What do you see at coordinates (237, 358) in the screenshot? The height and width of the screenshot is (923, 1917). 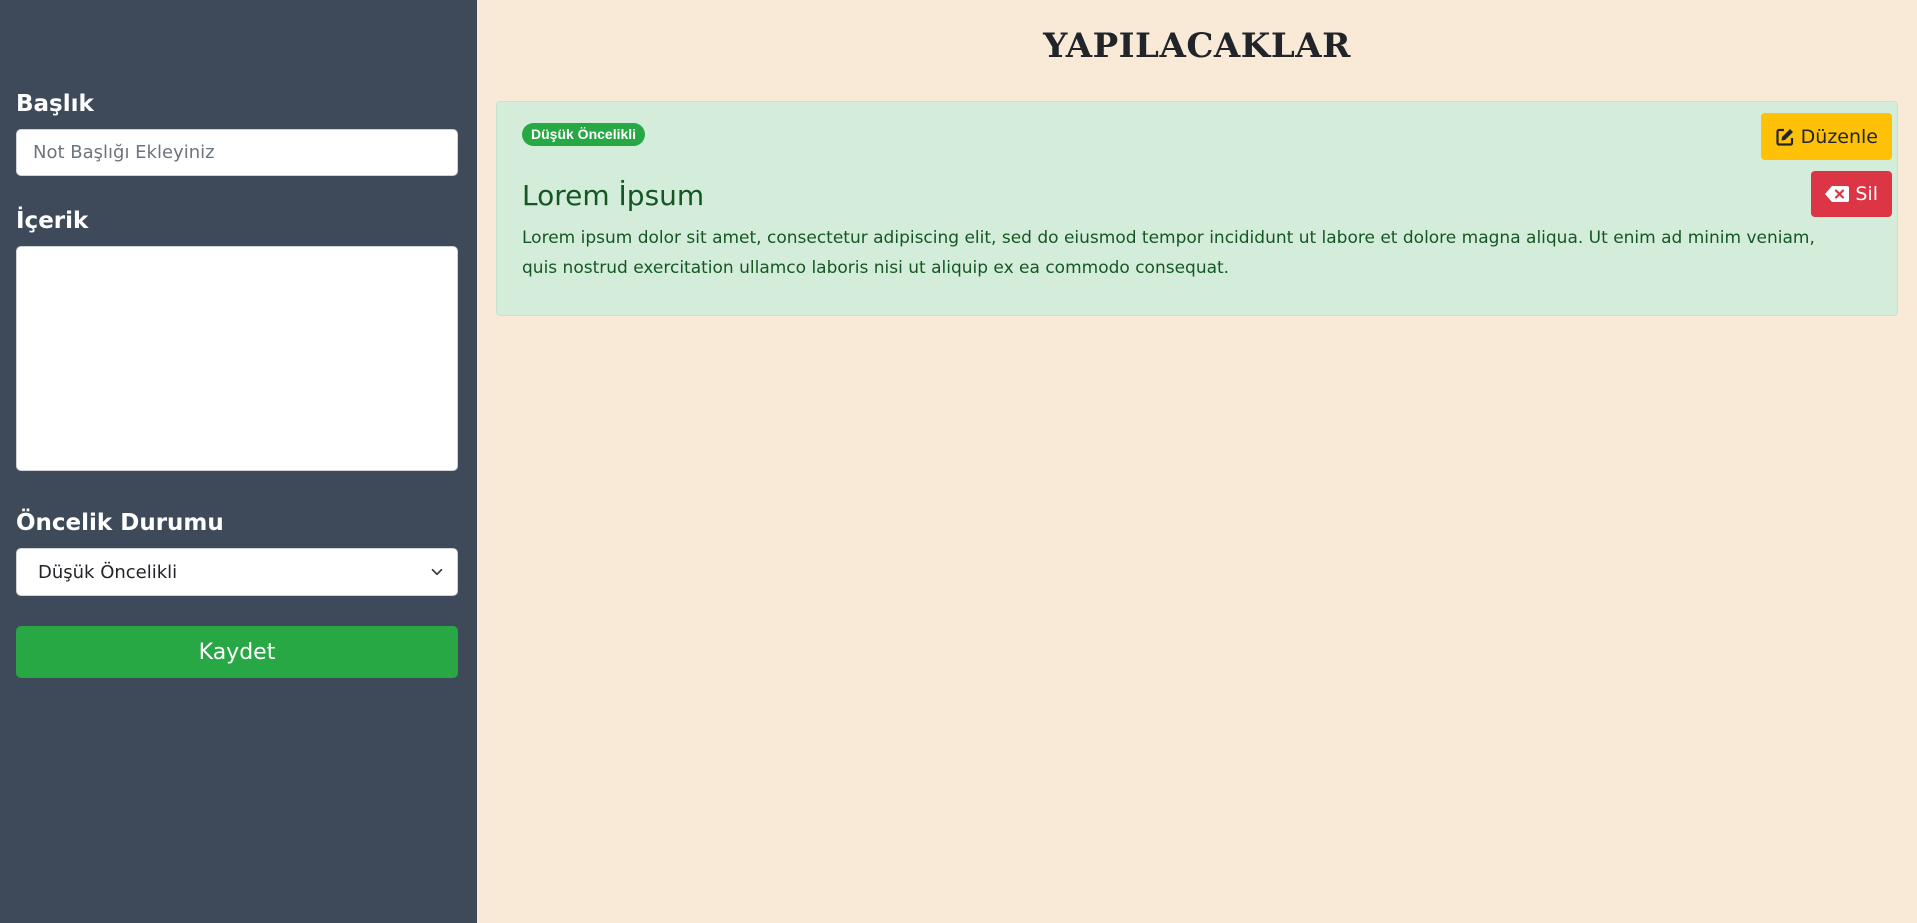 I see `content-textarea` at bounding box center [237, 358].